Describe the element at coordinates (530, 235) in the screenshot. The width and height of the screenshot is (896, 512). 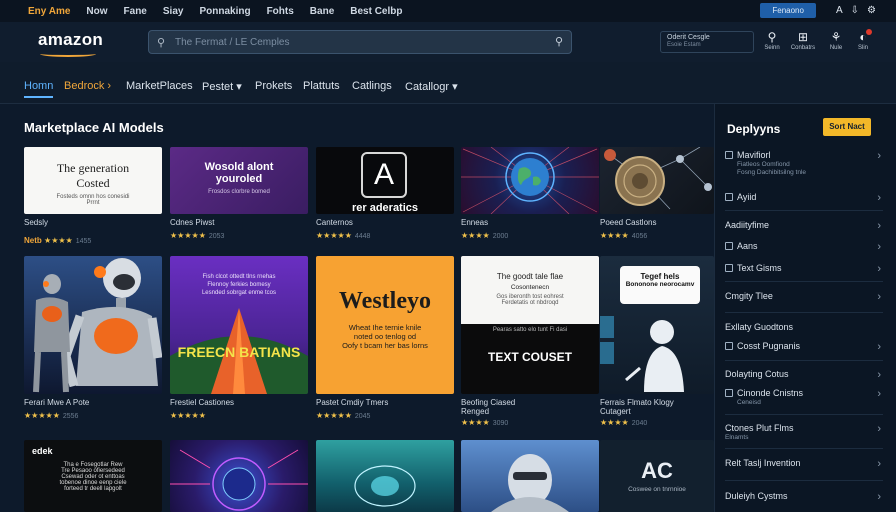
I see `card-rating: ★★★★ 2000` at that location.